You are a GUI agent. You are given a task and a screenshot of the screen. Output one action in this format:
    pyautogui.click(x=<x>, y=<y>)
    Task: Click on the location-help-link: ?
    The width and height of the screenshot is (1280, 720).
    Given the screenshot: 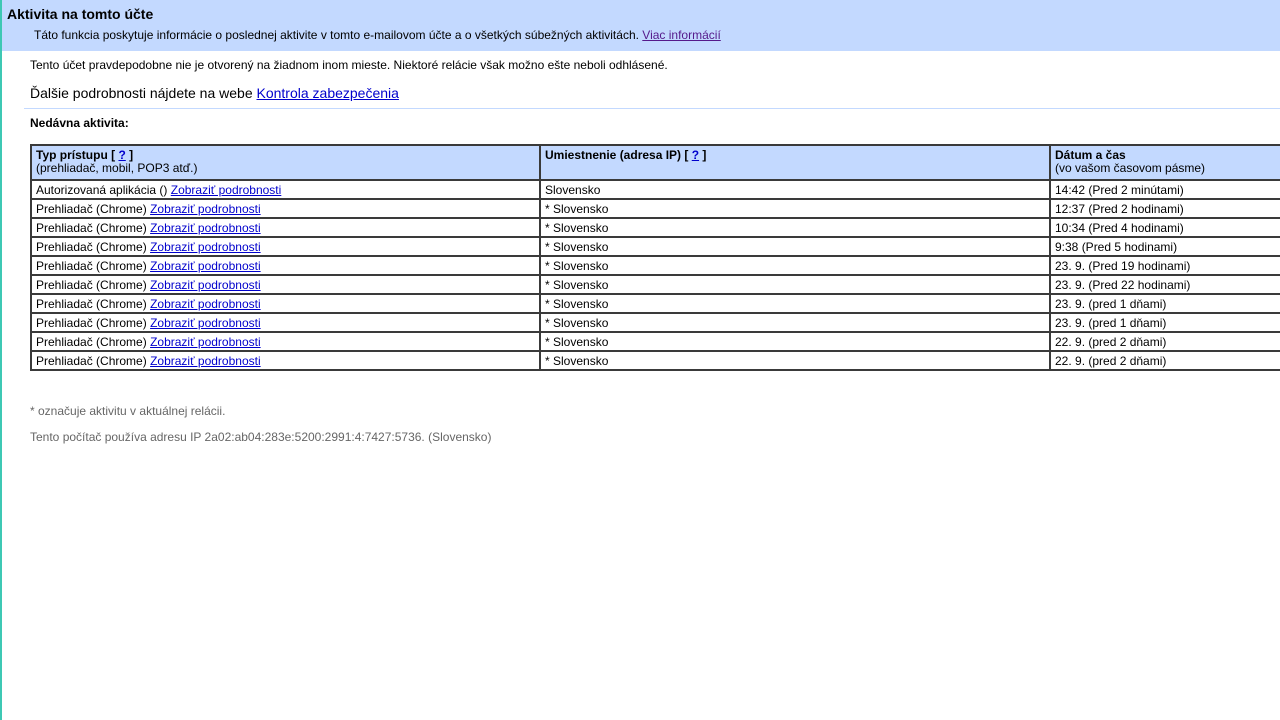 What is the action you would take?
    pyautogui.click(x=695, y=155)
    